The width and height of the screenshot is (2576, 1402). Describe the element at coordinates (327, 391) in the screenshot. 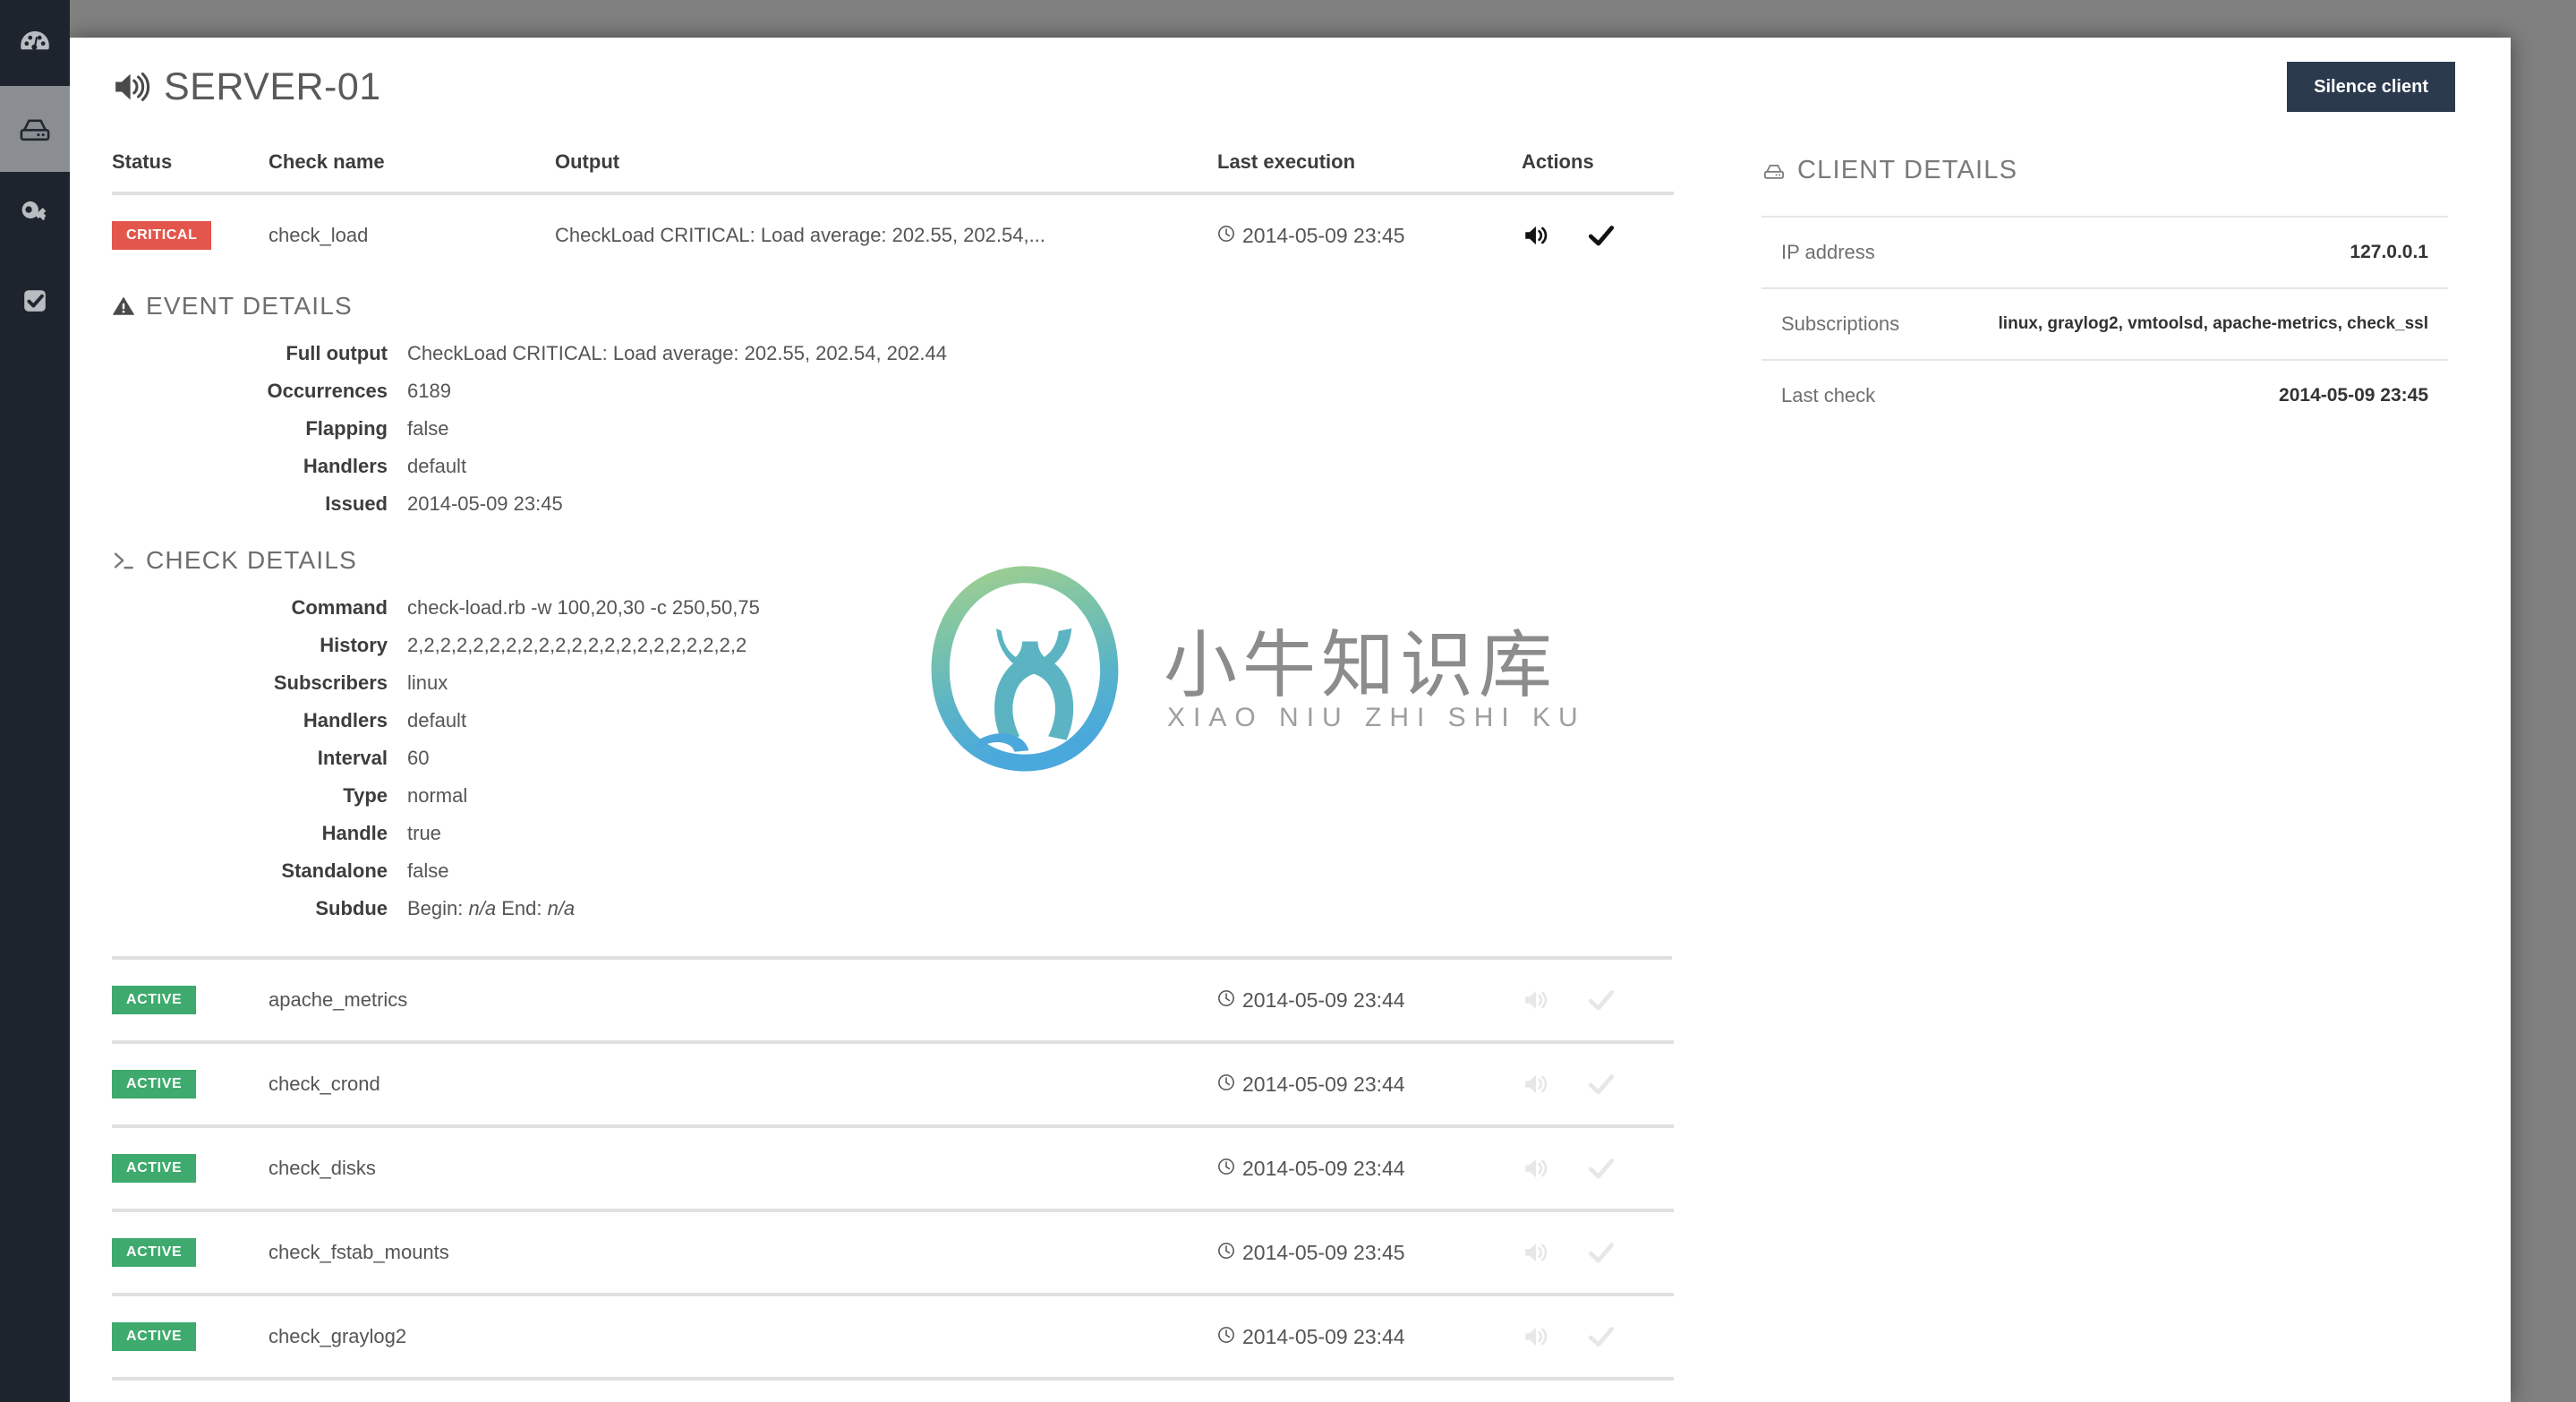

I see `field-label: Occurrences` at that location.